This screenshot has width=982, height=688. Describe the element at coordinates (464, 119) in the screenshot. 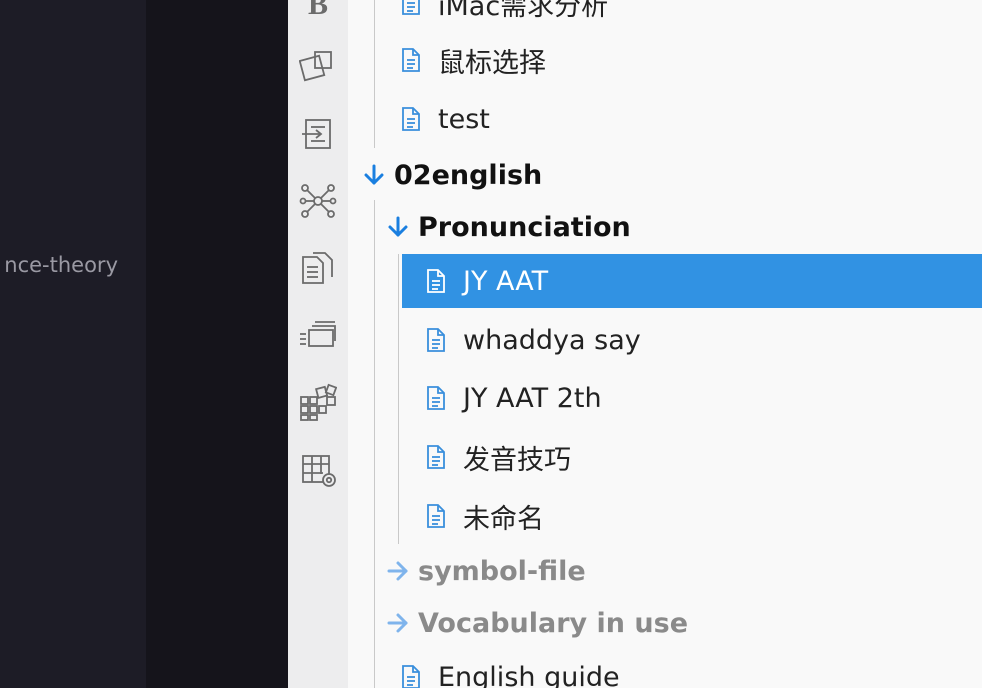

I see `tree-item-label: test` at that location.